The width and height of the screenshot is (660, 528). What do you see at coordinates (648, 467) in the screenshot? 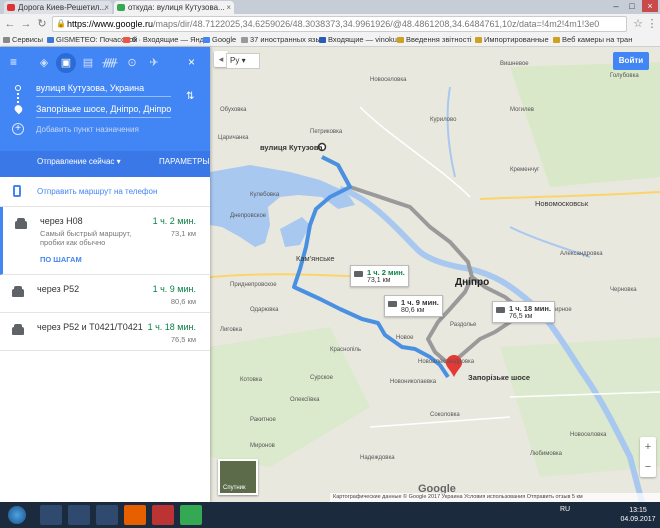
I see `zoom-out-button: −` at bounding box center [648, 467].